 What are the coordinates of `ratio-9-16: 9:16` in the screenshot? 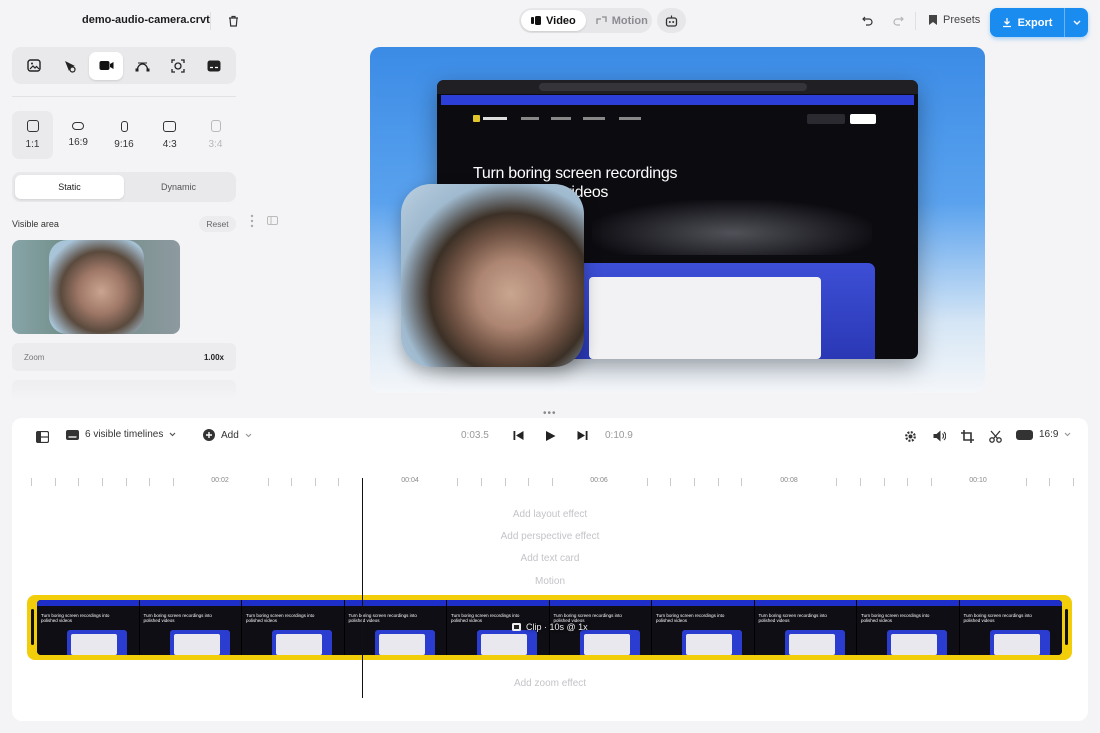 It's located at (124, 135).